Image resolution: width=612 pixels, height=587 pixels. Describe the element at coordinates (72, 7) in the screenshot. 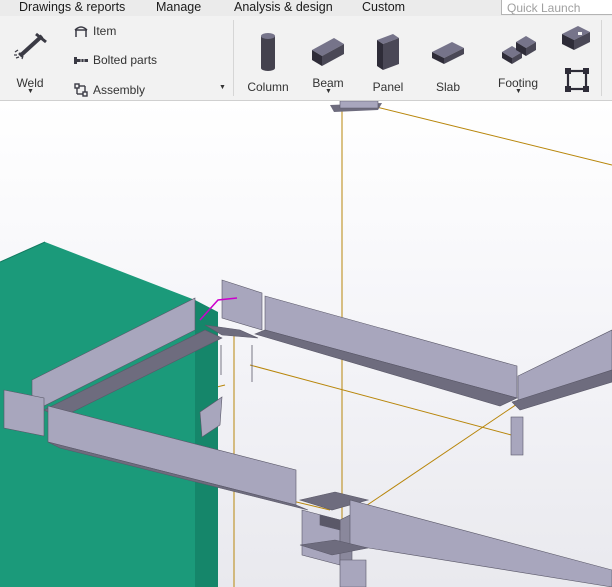

I see `menu-drawings-reports: Drawings & reports` at that location.